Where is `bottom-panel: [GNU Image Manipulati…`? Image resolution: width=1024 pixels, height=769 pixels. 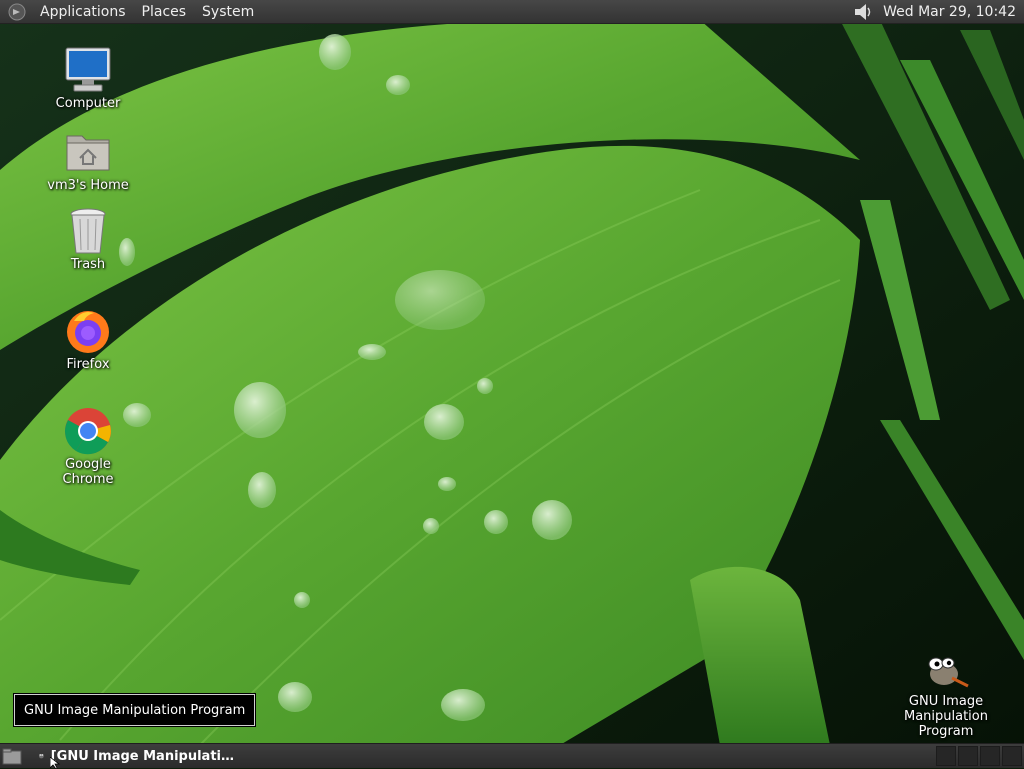
bottom-panel: [GNU Image Manipulati… is located at coordinates (512, 755).